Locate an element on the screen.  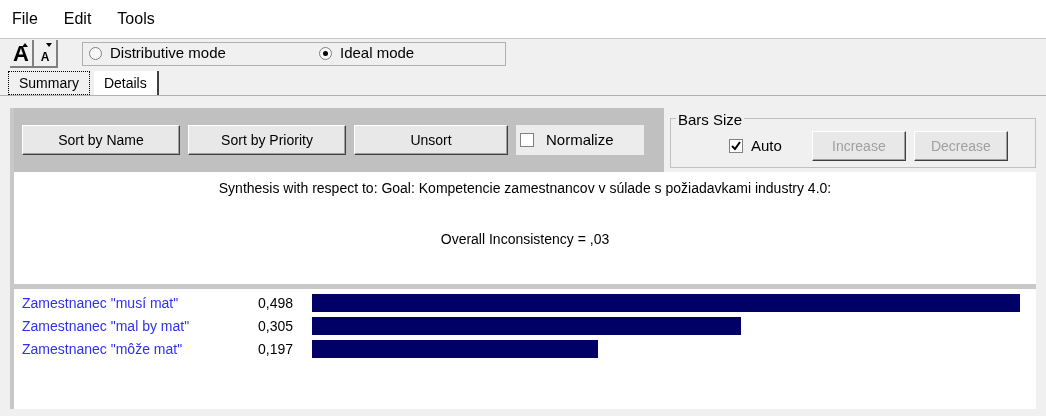
mode-label: Distributive mode is located at coordinates (168, 53).